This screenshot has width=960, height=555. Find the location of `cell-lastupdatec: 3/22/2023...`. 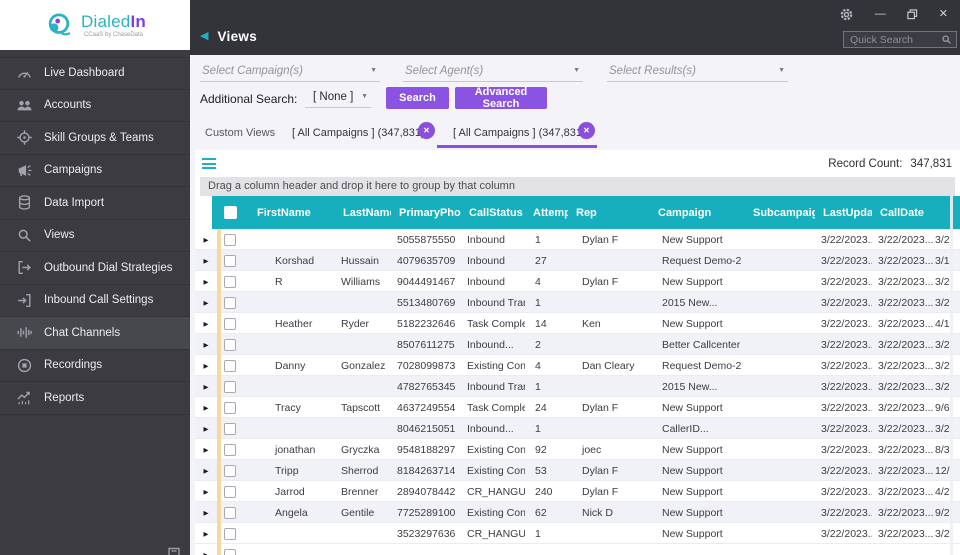

cell-lastupdatec: 3/22/2023... is located at coordinates (846, 365).